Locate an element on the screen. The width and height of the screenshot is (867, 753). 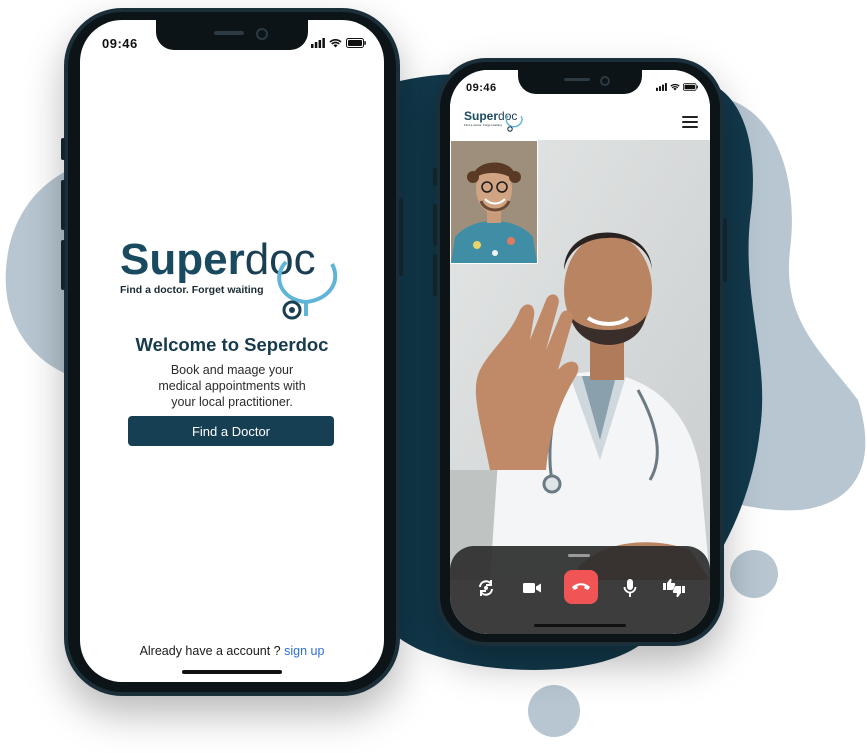
signup-prompt: Already have a account ? is located at coordinates (210, 651).